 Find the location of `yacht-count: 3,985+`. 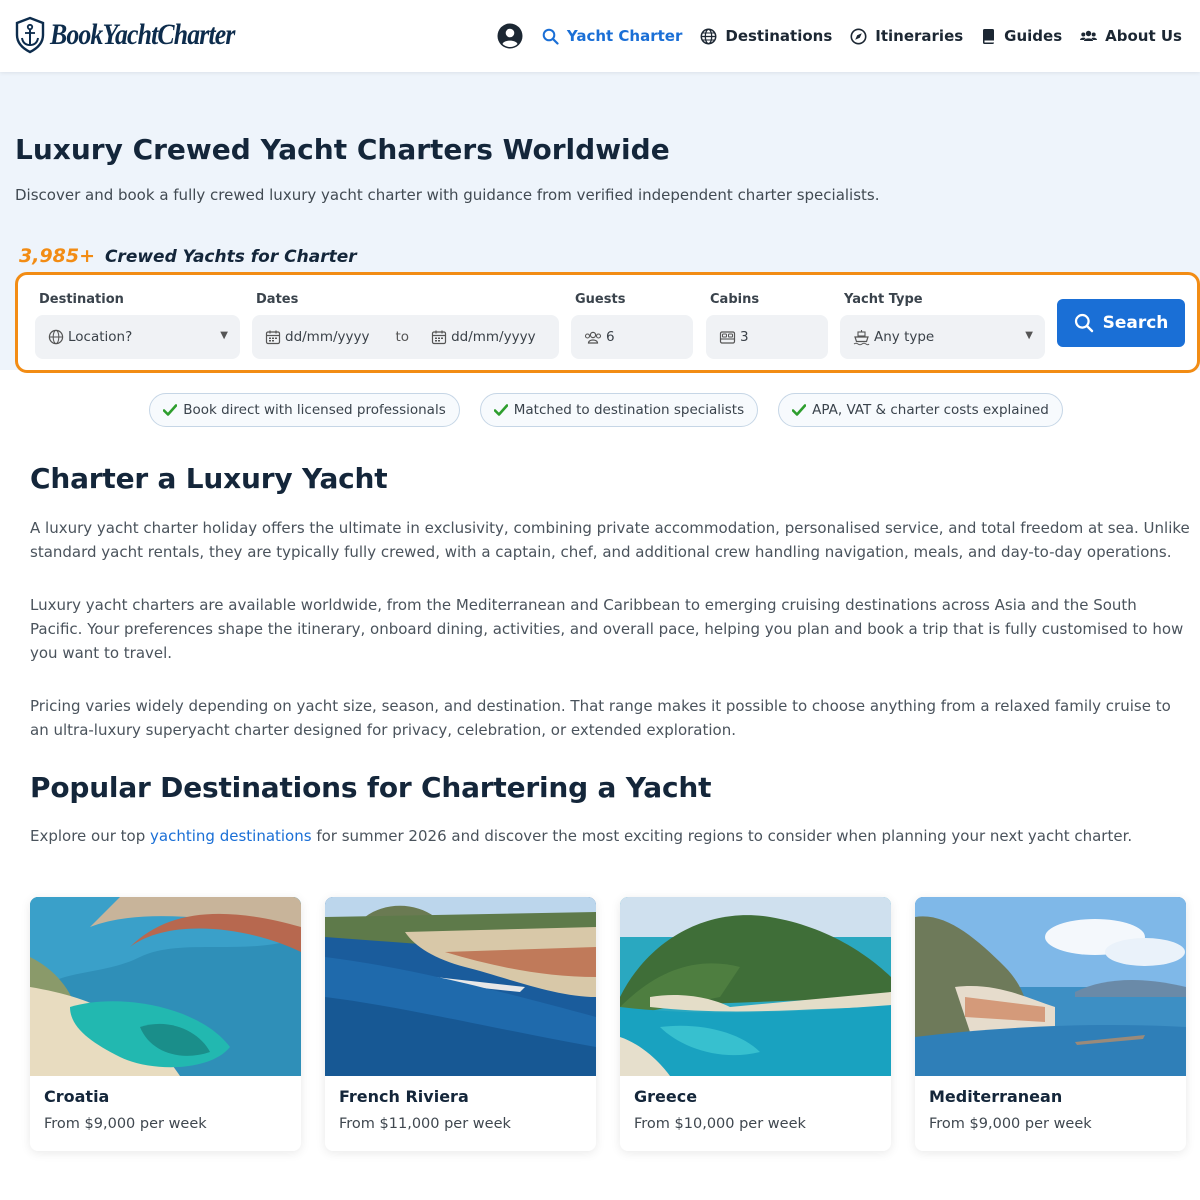

yacht-count: 3,985+ is located at coordinates (57, 256).